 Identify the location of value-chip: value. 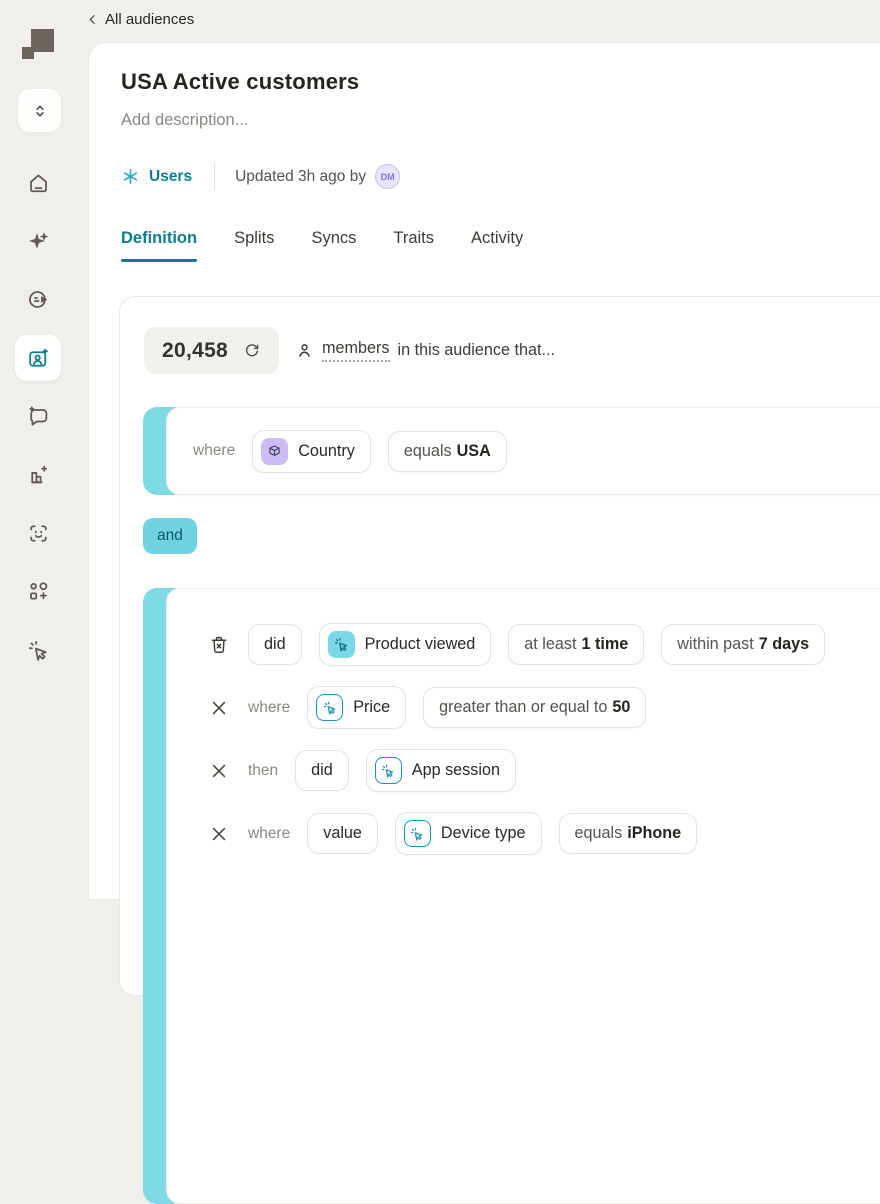
(342, 833).